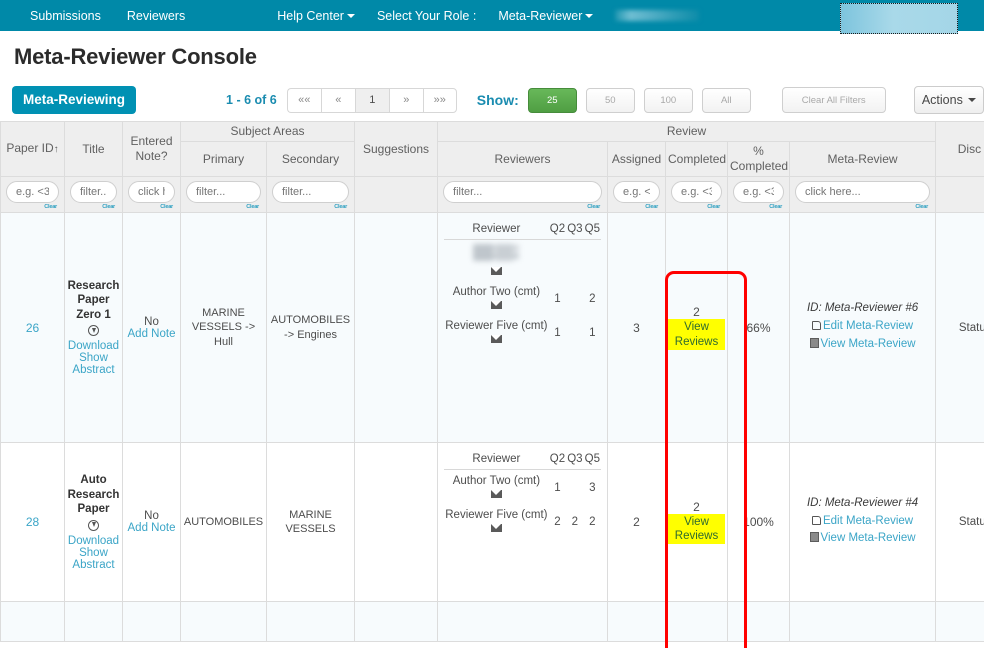 The height and width of the screenshot is (649, 984). Describe the element at coordinates (396, 149) in the screenshot. I see `col-suggestions: Suggestions` at that location.